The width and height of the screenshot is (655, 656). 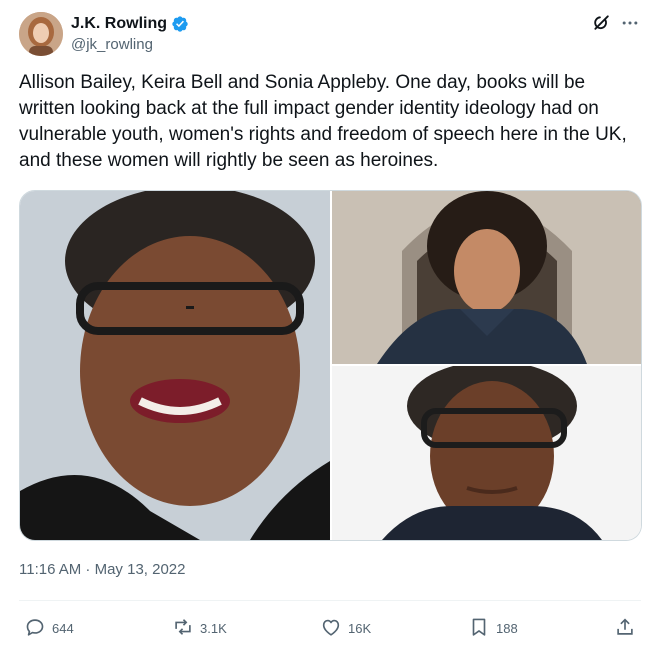 I want to click on avatar, so click(x=41, y=34).